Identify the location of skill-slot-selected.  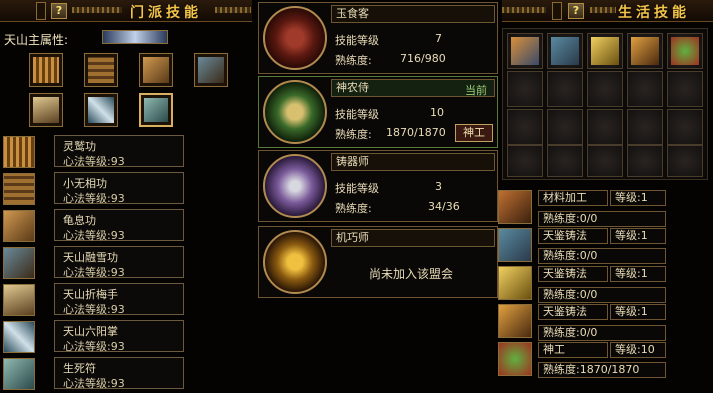
(156, 110).